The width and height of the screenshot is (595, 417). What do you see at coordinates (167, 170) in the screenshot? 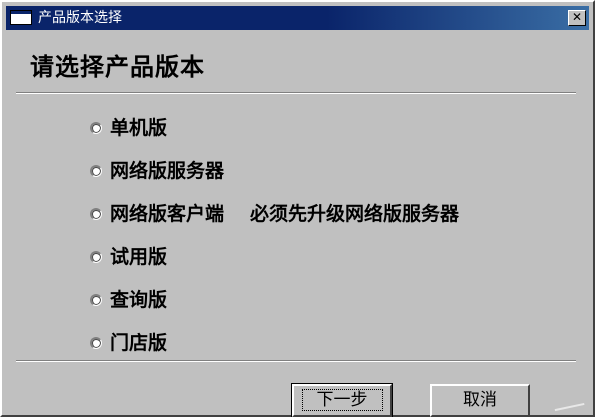
I see `option-label: 网络版服务器` at bounding box center [167, 170].